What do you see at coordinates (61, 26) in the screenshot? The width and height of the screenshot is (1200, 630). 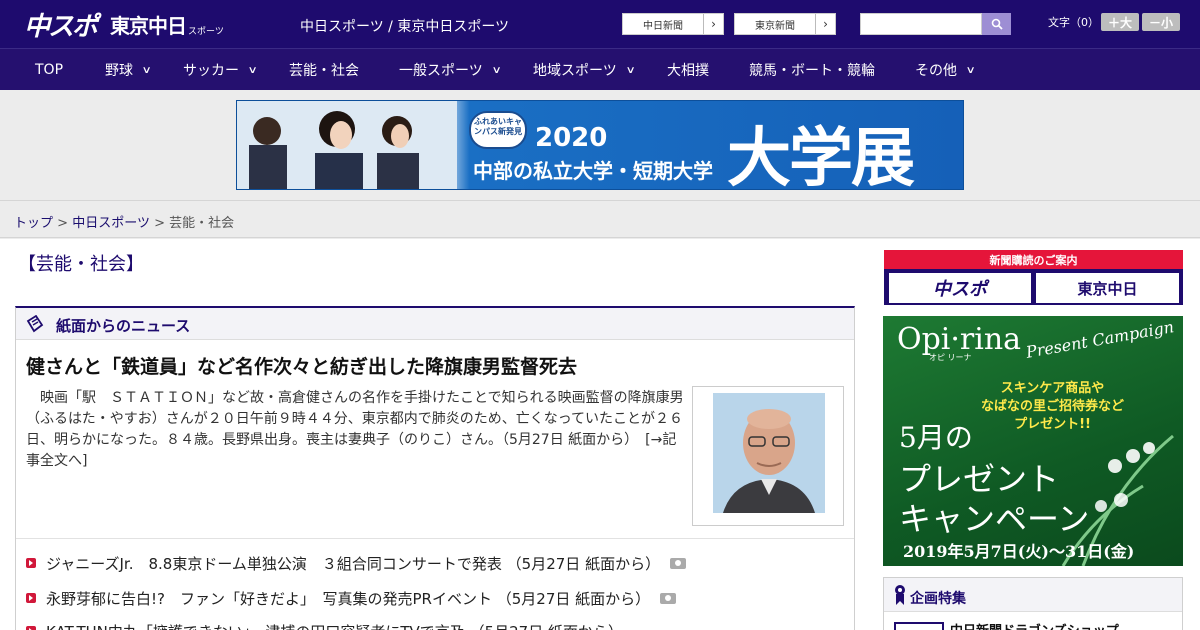 I see `logo-chuspo: 中スポ` at bounding box center [61, 26].